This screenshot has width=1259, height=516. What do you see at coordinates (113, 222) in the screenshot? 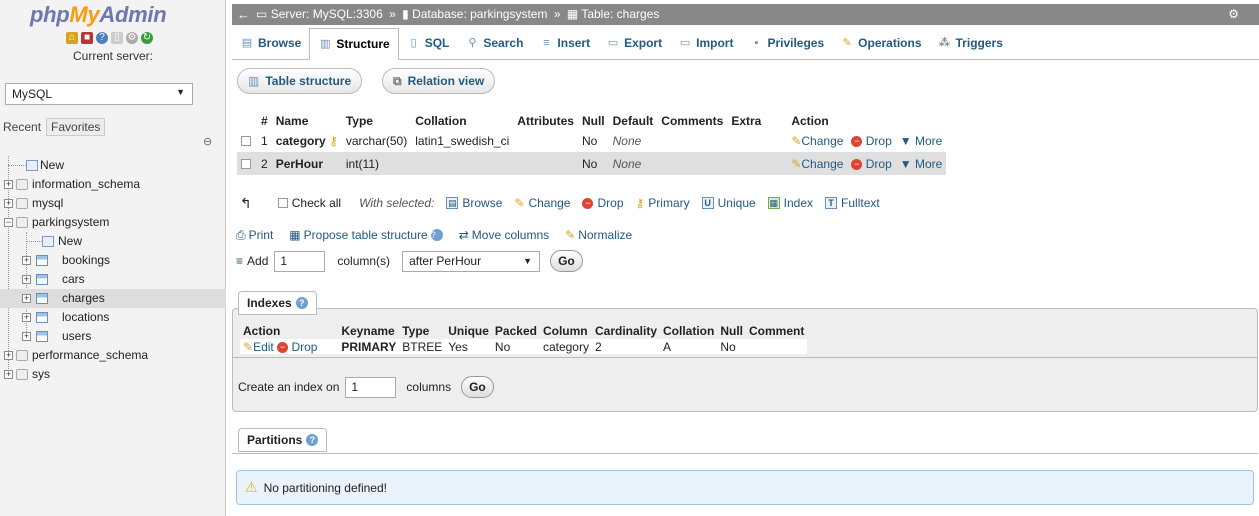
I see `tree-item-parkingsystem: − parkingsystem` at bounding box center [113, 222].